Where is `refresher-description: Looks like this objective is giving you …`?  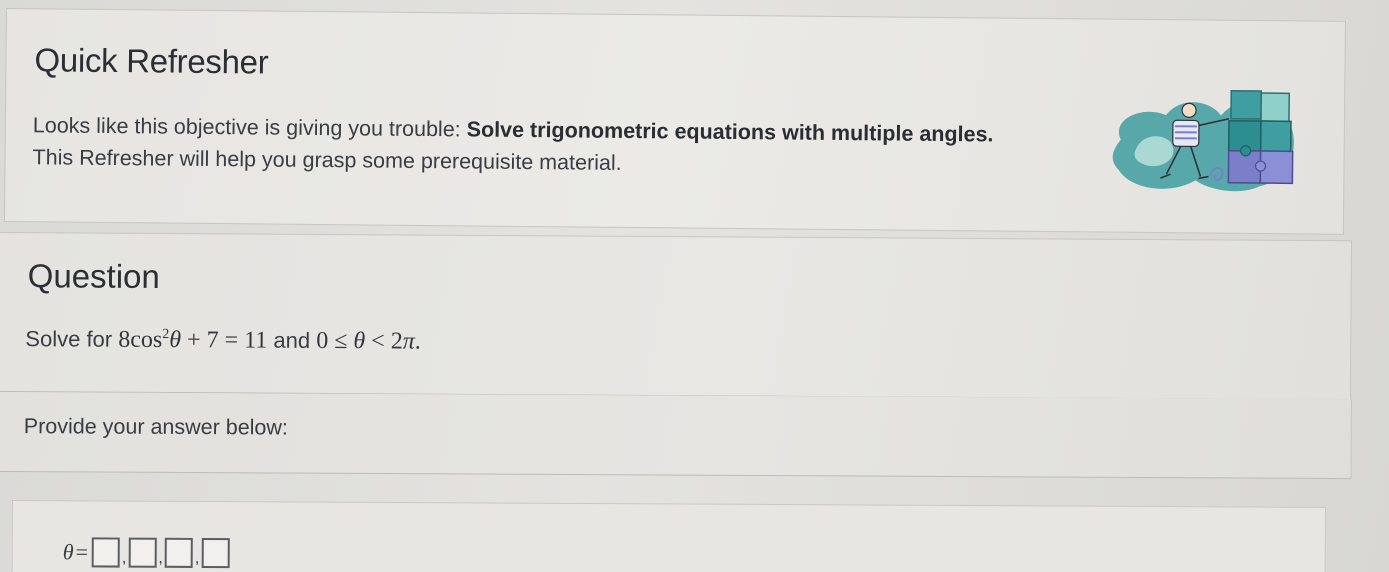 refresher-description: Looks like this objective is giving you … is located at coordinates (562, 146).